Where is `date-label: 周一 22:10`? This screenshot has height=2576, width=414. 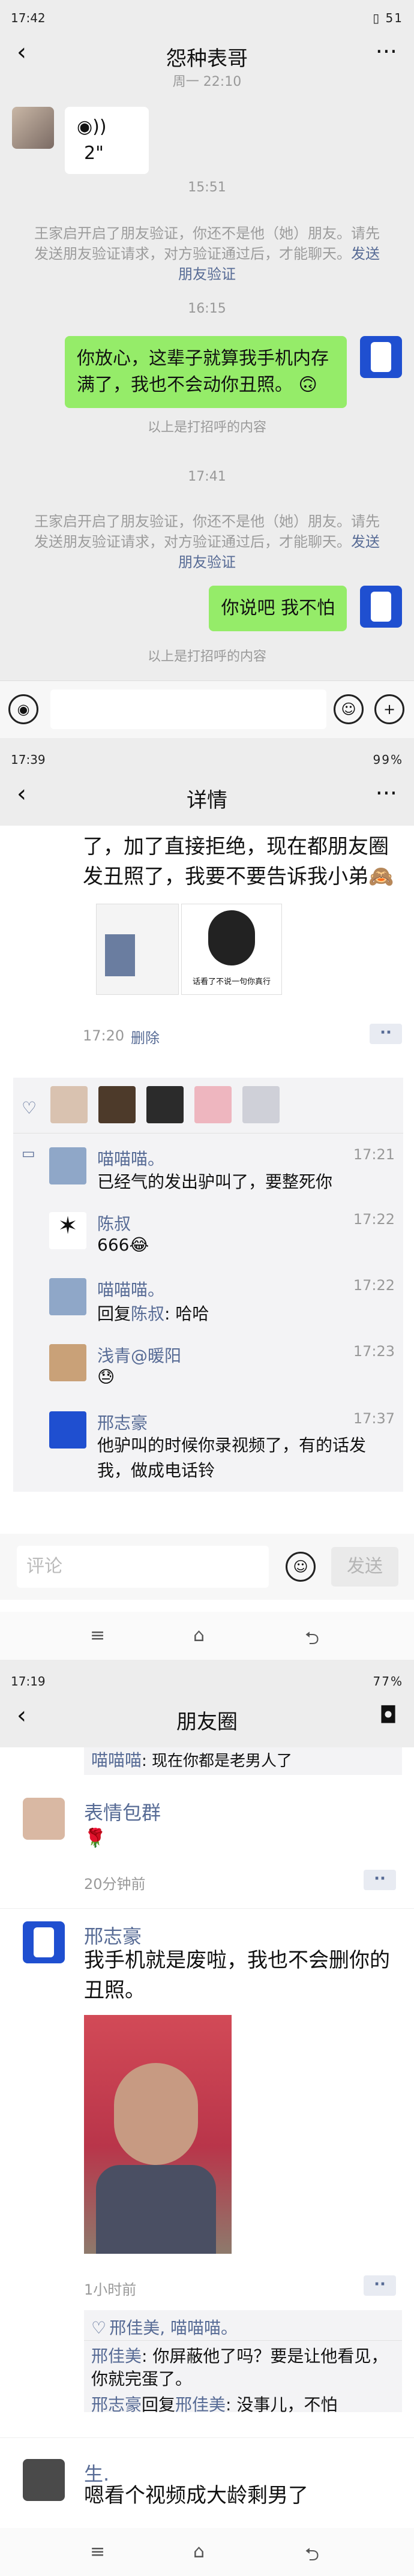 date-label: 周一 22:10 is located at coordinates (207, 81).